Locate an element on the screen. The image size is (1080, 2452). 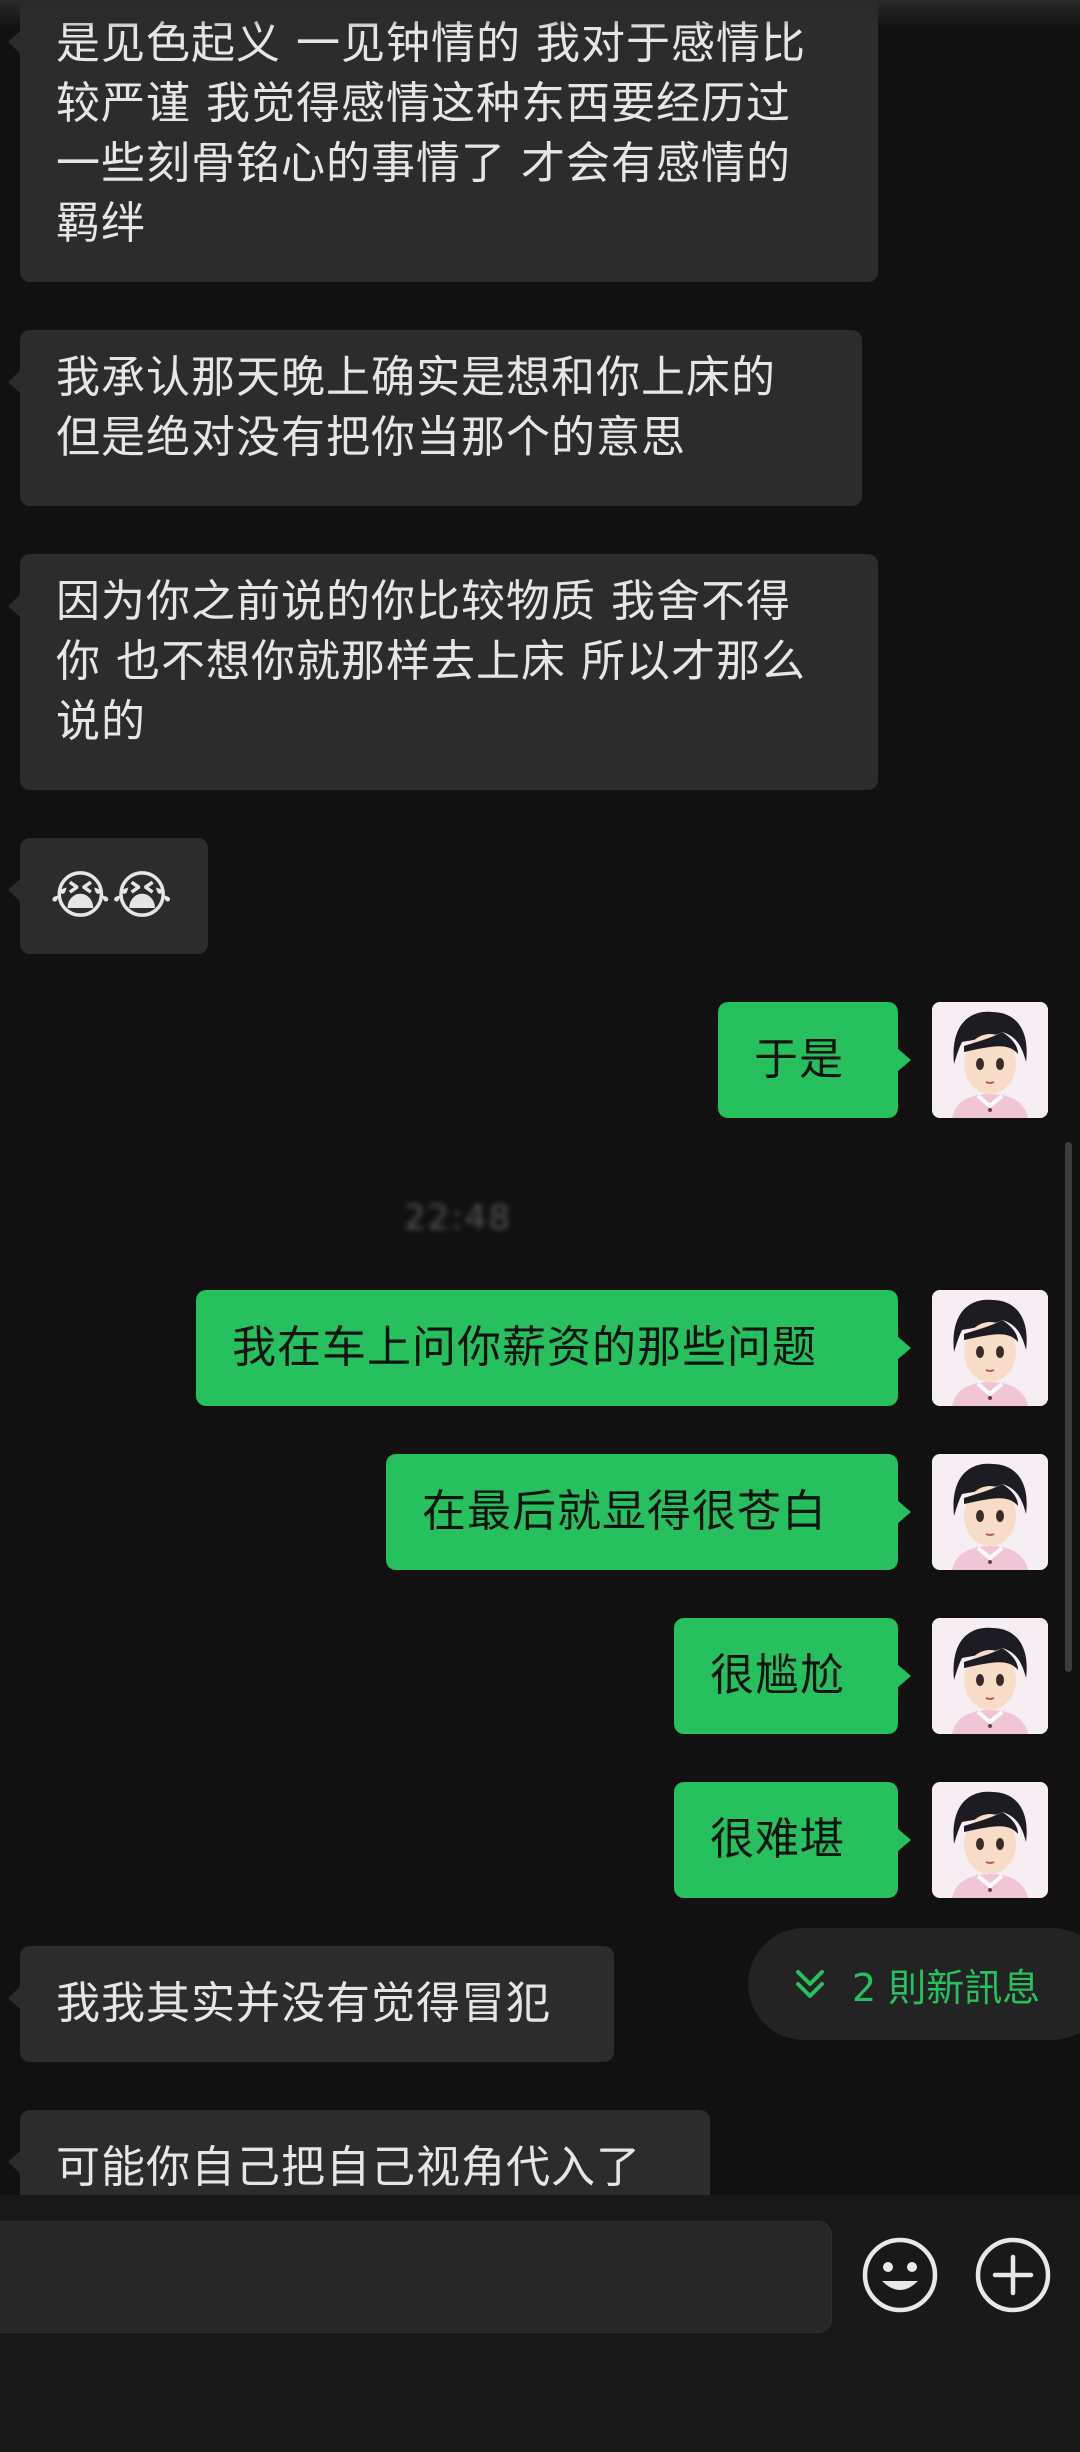
message-bubble-outgoing: 在最后就显得很苍白 is located at coordinates (648, 1512).